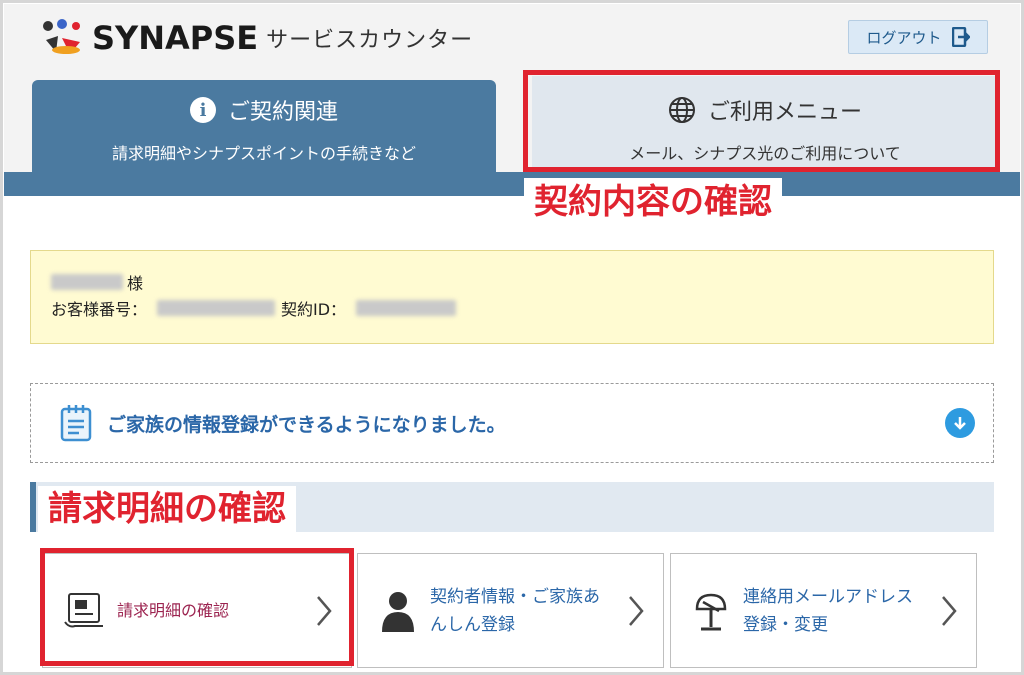 The height and width of the screenshot is (675, 1024). What do you see at coordinates (823, 610) in the screenshot?
I see `contact-email-card: 連絡用メールアドレス 登録・変更` at bounding box center [823, 610].